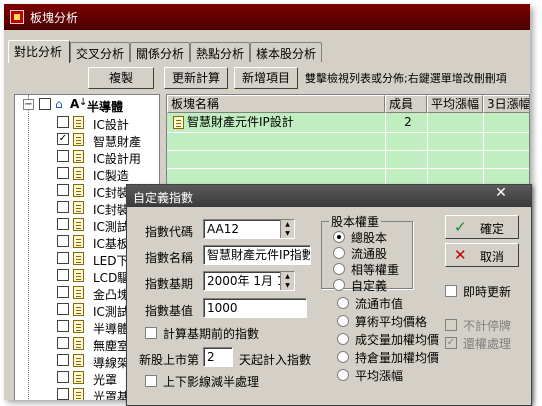  Describe the element at coordinates (406, 104) in the screenshot. I see `col-header-members: 成員` at that location.